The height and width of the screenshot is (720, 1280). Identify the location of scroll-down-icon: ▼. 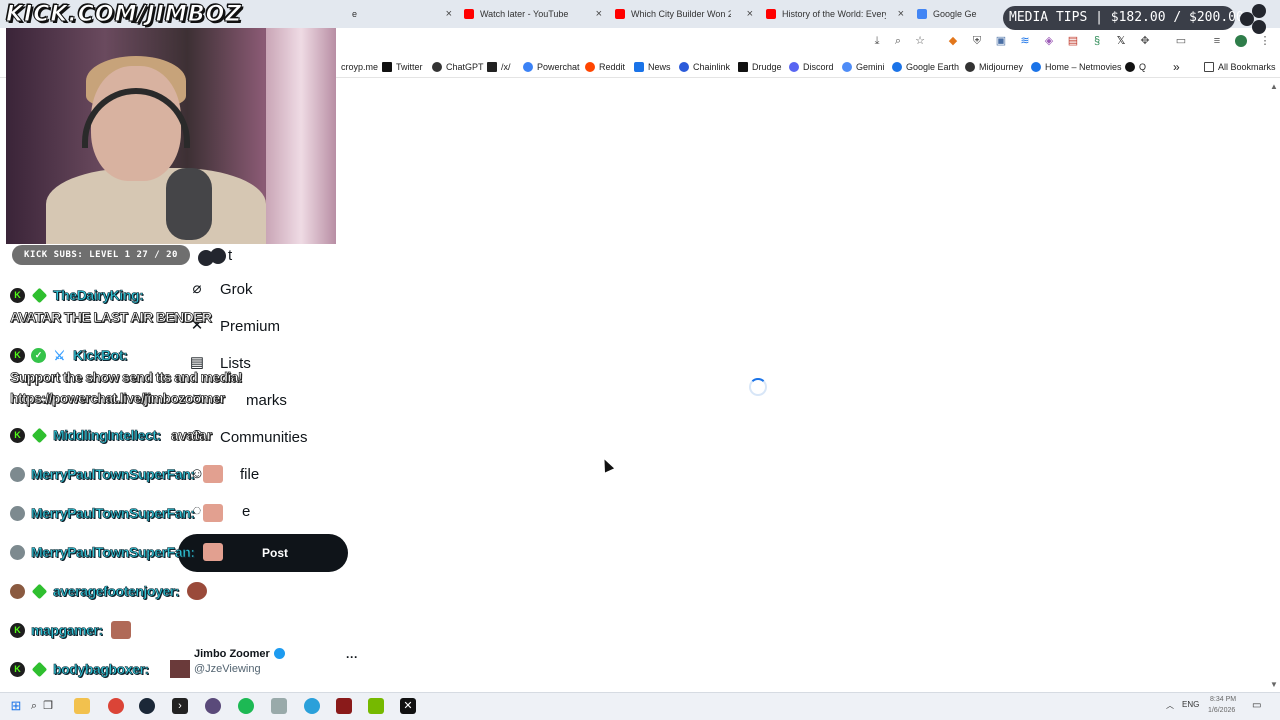
(1274, 684).